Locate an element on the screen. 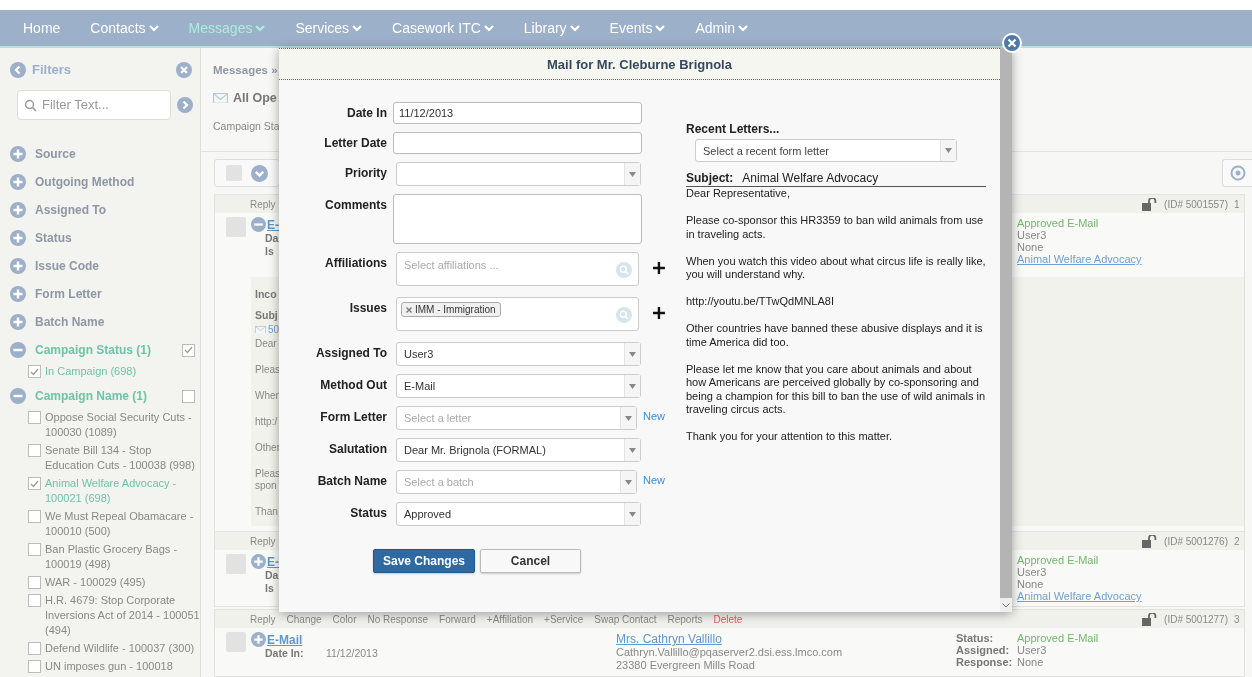 The height and width of the screenshot is (677, 1252). nav-item: Contacts is located at coordinates (124, 28).